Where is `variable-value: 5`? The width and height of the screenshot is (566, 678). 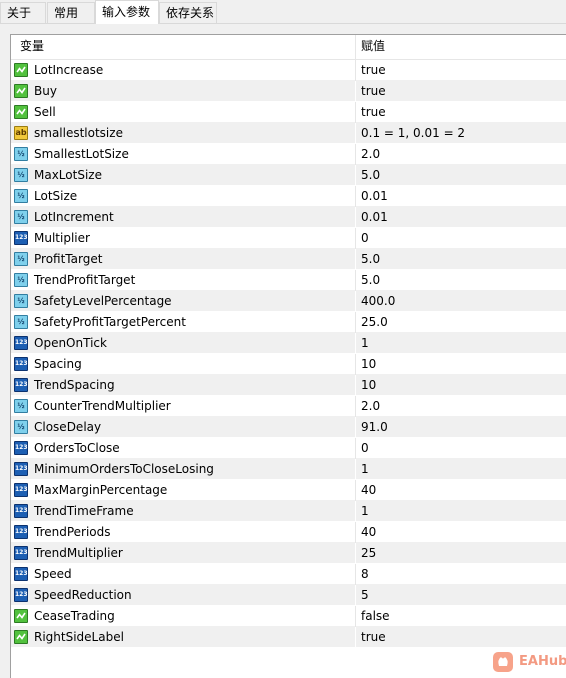 variable-value: 5 is located at coordinates (365, 595).